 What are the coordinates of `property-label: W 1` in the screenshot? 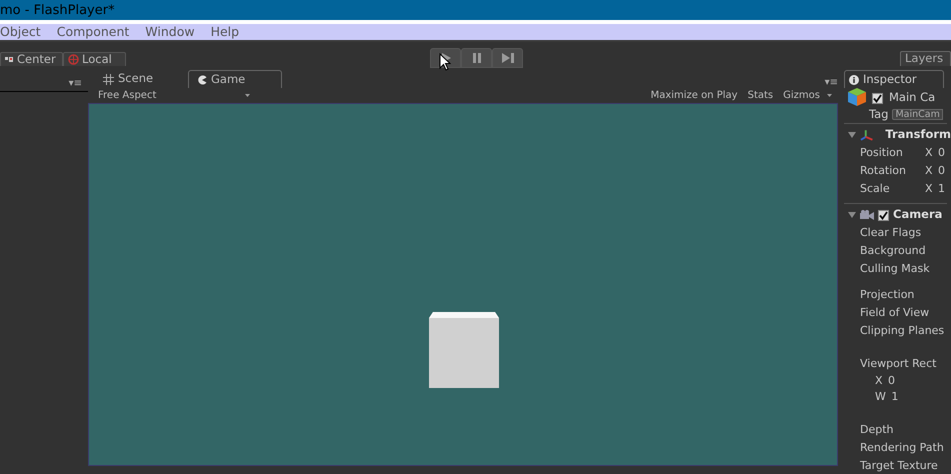 It's located at (887, 397).